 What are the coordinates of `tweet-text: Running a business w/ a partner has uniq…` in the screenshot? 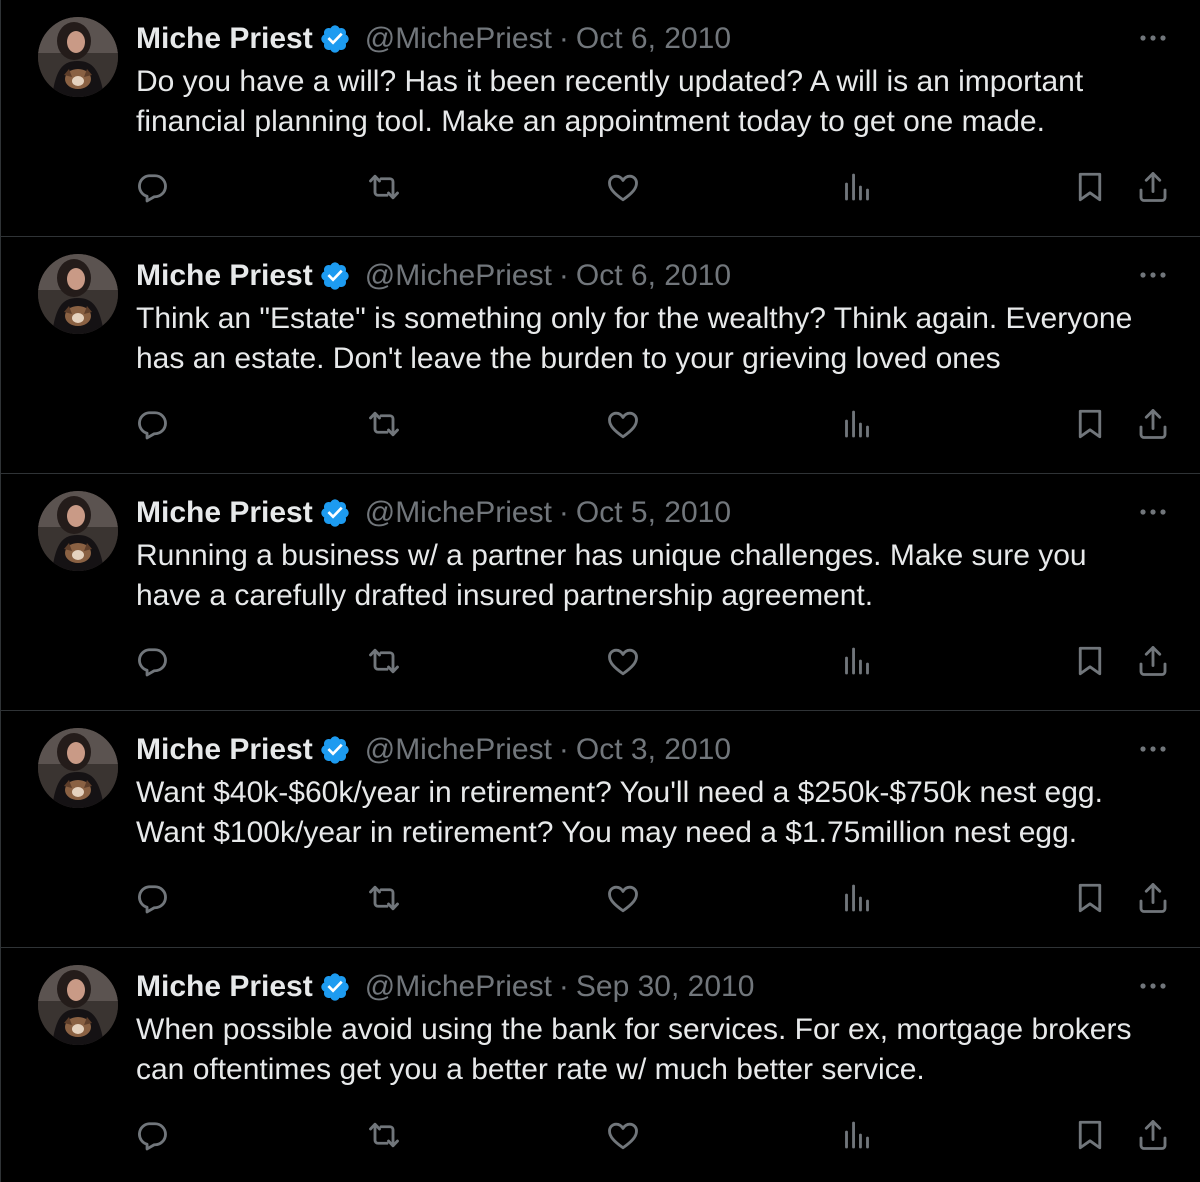 It's located at (611, 575).